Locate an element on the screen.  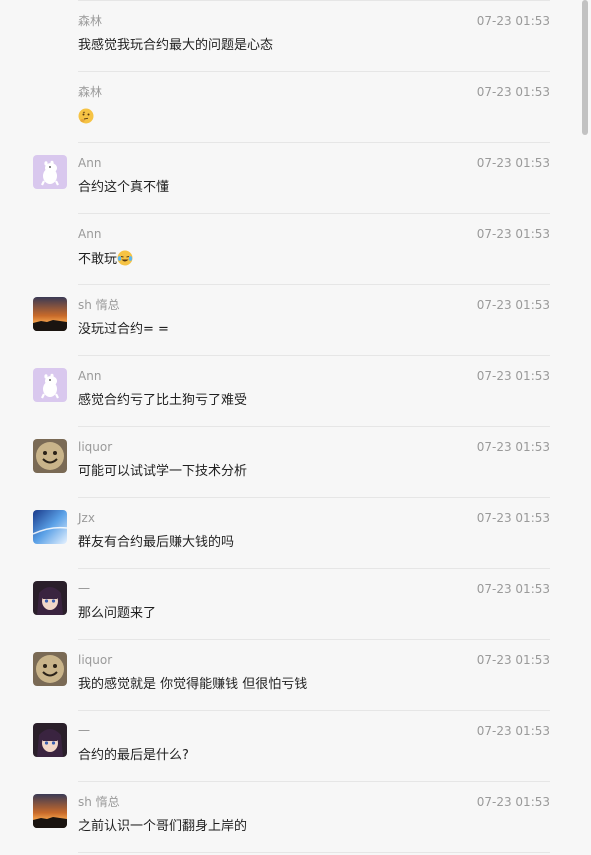
message-text: 合约的最后是什么? is located at coordinates (133, 755).